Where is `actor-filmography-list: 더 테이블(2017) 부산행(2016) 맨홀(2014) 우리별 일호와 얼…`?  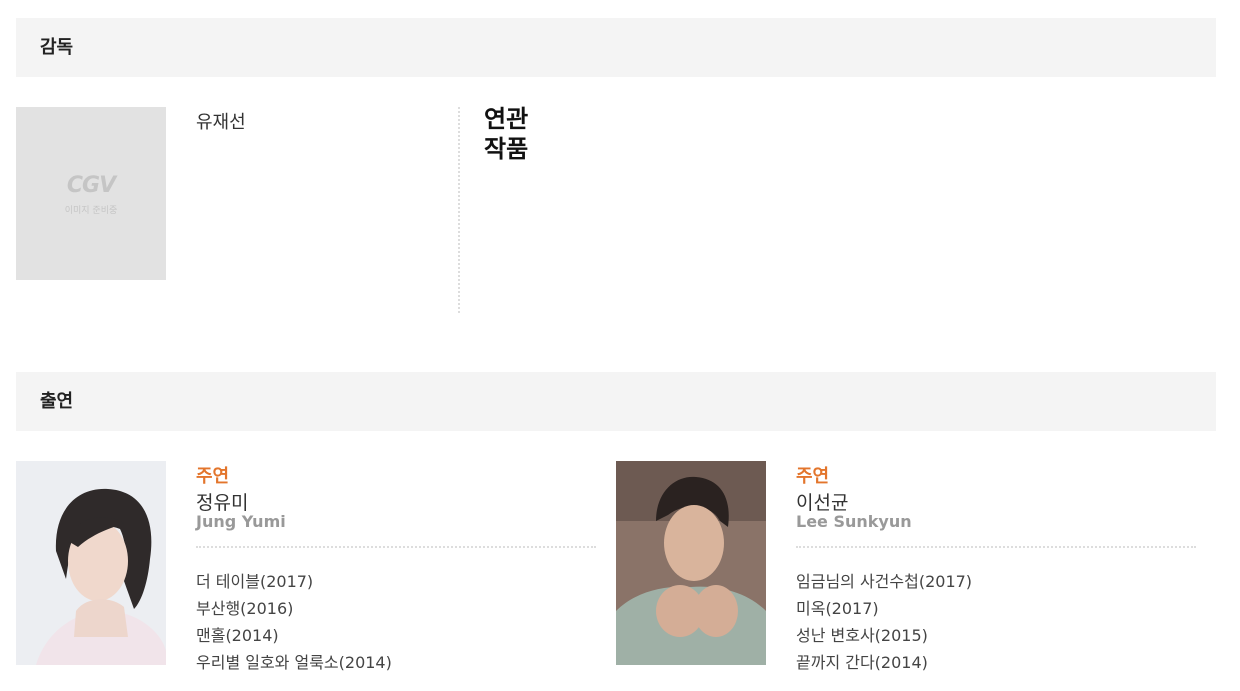 actor-filmography-list: 더 테이블(2017) 부산행(2016) 맨홀(2014) 우리별 일호와 얼… is located at coordinates (294, 622).